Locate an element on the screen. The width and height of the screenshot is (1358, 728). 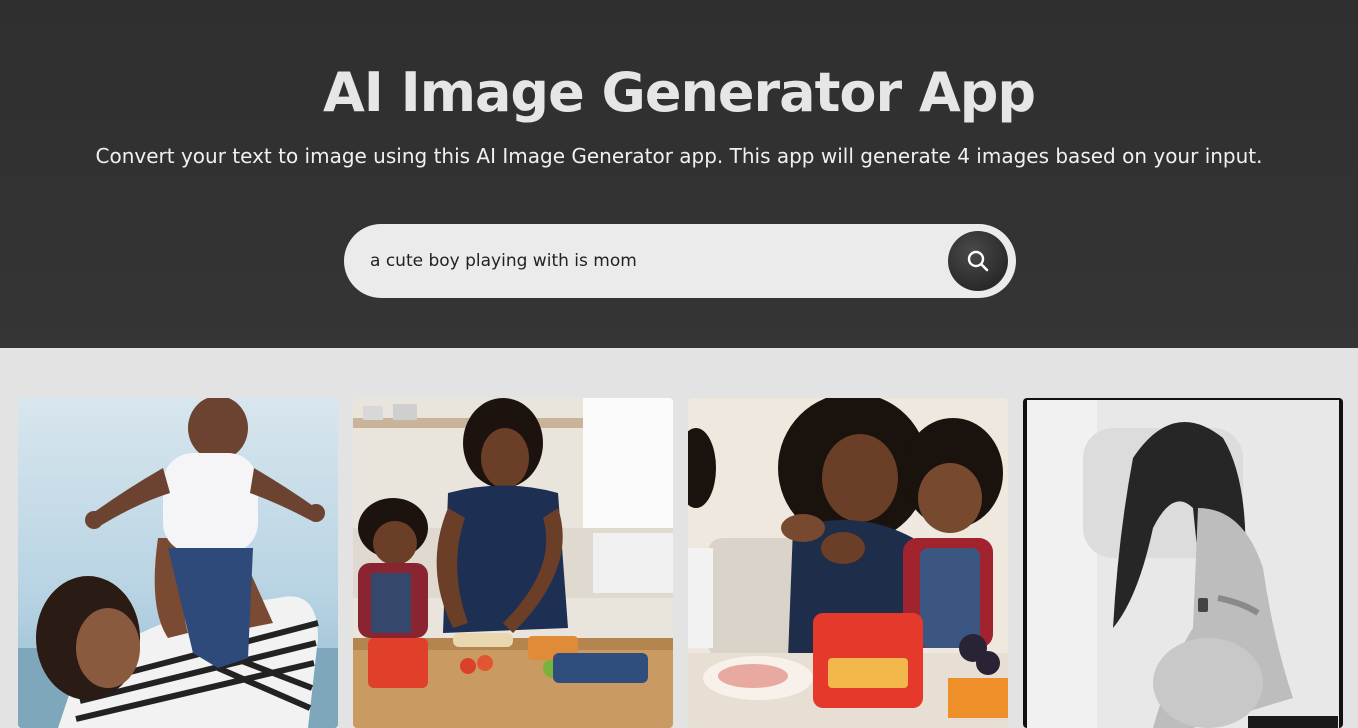
search-icon is located at coordinates (978, 261).